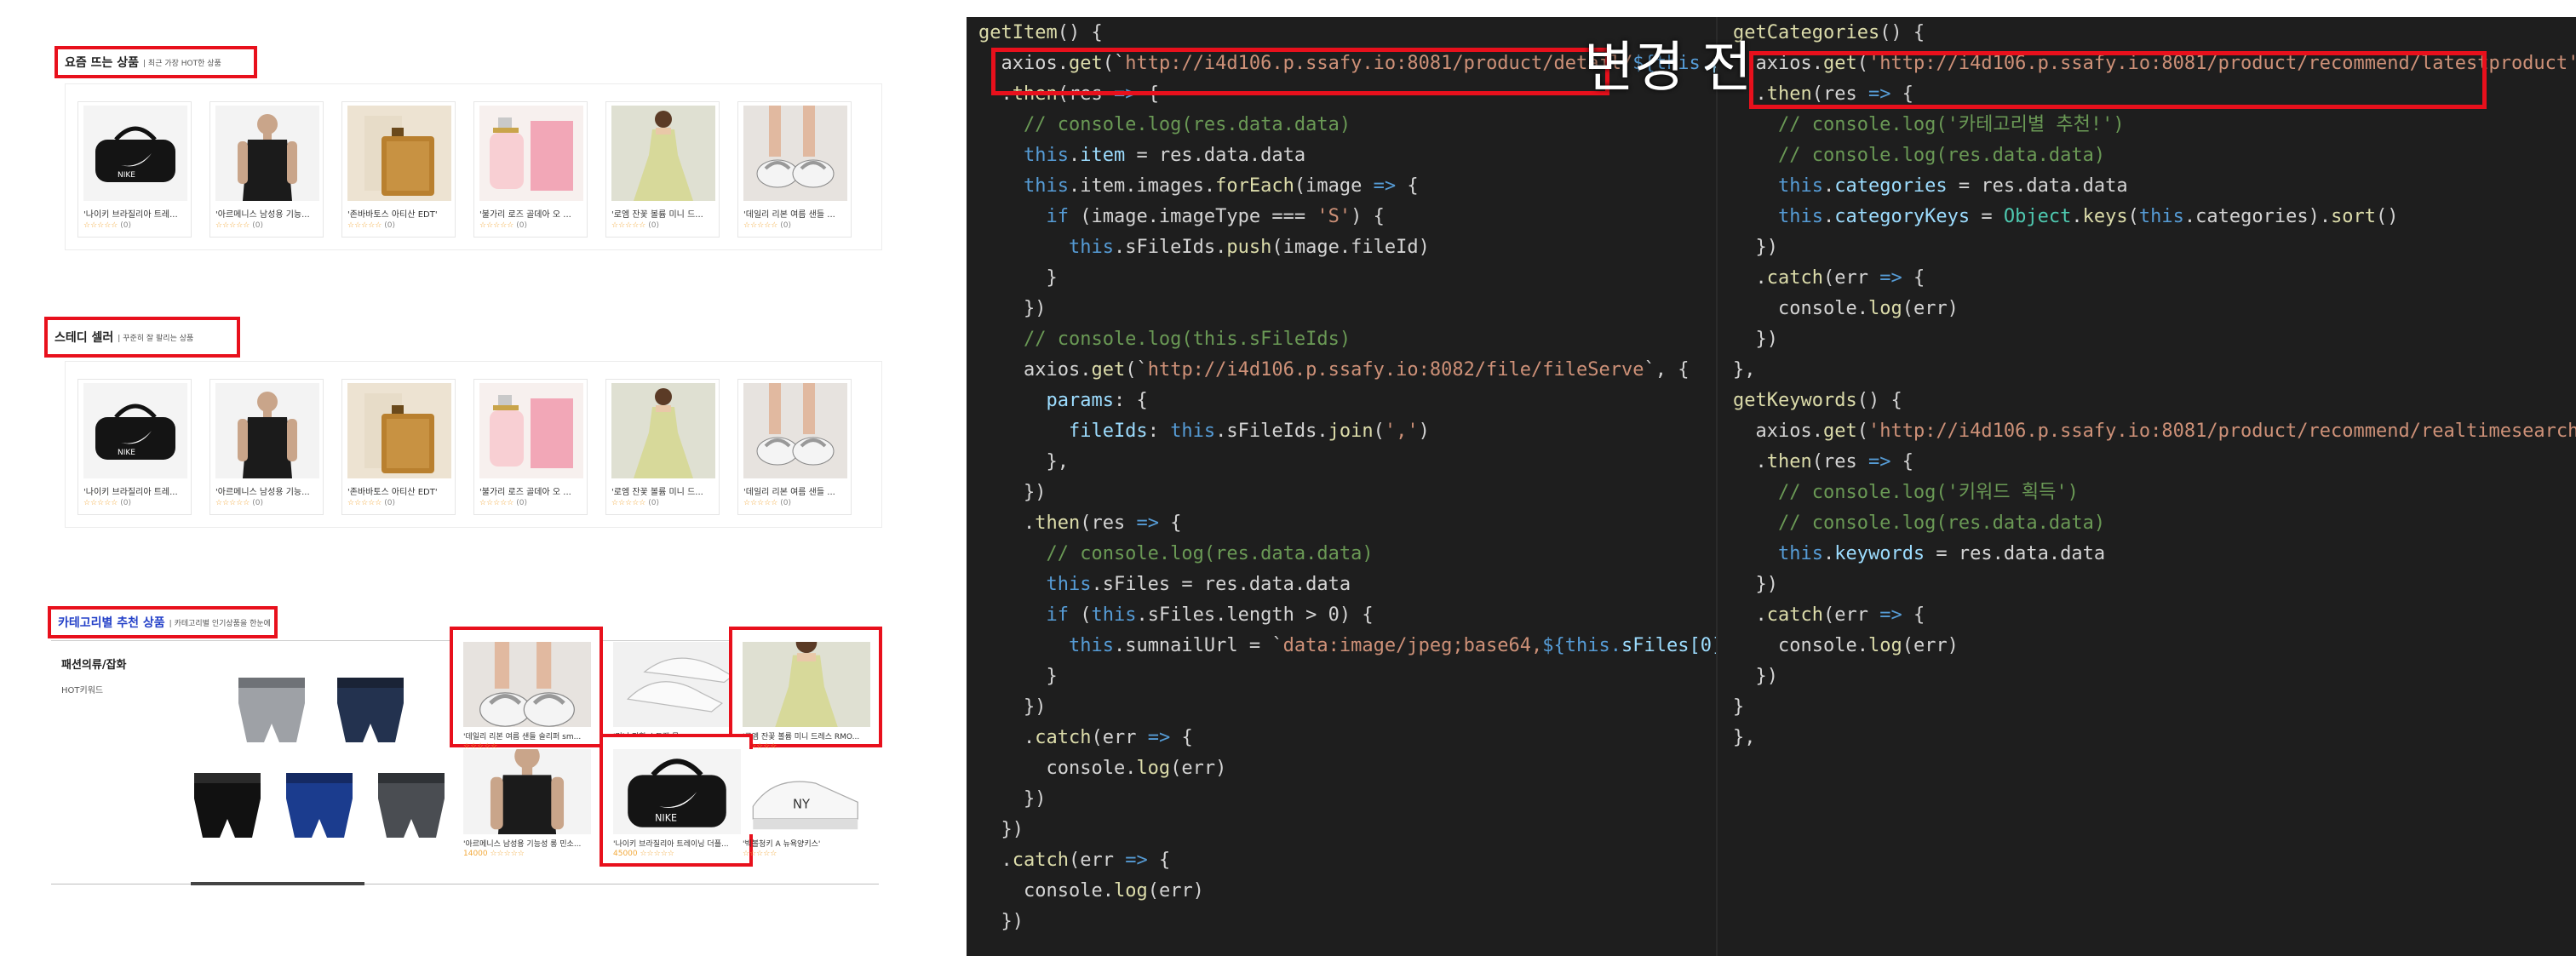 Image resolution: width=2576 pixels, height=956 pixels. Describe the element at coordinates (1062, 401) in the screenshot. I see `code-line: params: {` at that location.